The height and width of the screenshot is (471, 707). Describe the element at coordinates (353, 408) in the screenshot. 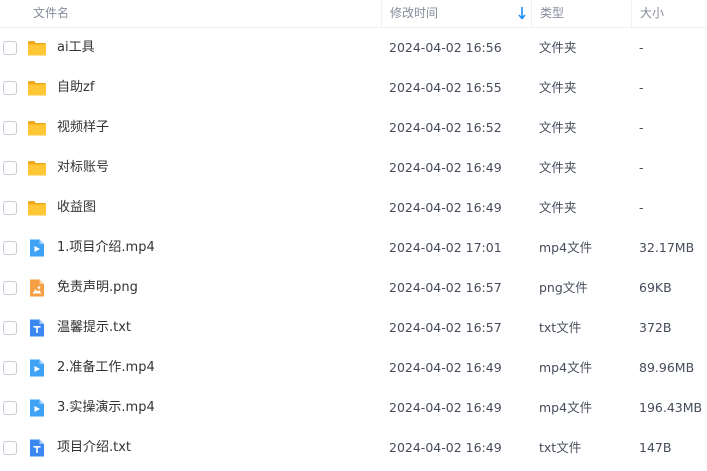

I see `file-row: 3.实操演示.mp4 2024-04-02 16:49 mp4文件 196.43MB` at that location.